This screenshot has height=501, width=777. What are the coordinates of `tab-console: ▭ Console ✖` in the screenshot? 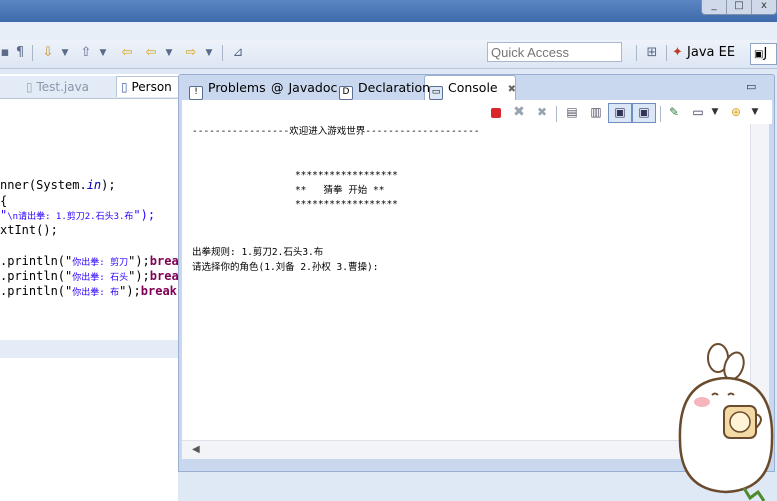 It's located at (472, 88).